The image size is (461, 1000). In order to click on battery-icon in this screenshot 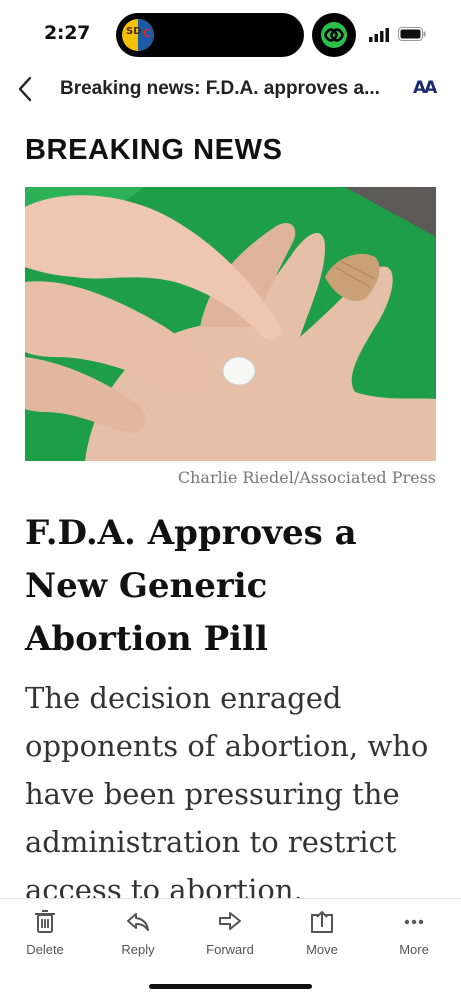, I will do `click(412, 34)`.